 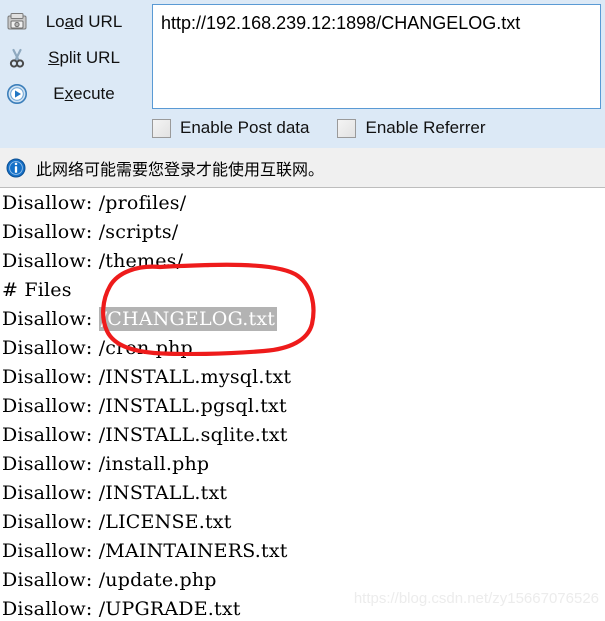 What do you see at coordinates (37, 290) in the screenshot?
I see `code-line-prefix: # Files` at bounding box center [37, 290].